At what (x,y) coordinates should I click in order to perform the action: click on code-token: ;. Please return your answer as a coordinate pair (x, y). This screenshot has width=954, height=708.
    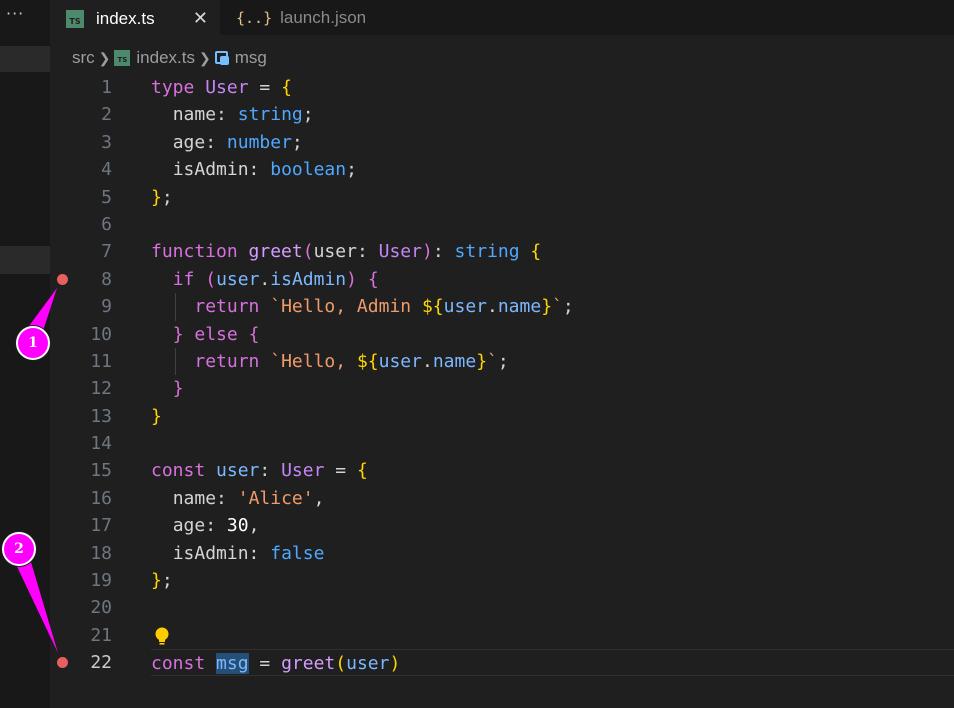
    Looking at the image, I should click on (503, 361).